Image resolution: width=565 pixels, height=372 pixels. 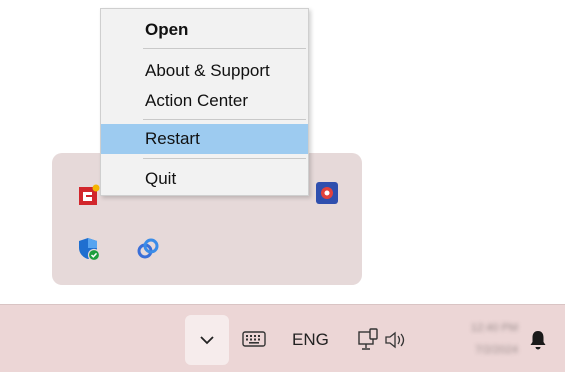 I want to click on input-language-indicator: ENG, so click(x=310, y=340).